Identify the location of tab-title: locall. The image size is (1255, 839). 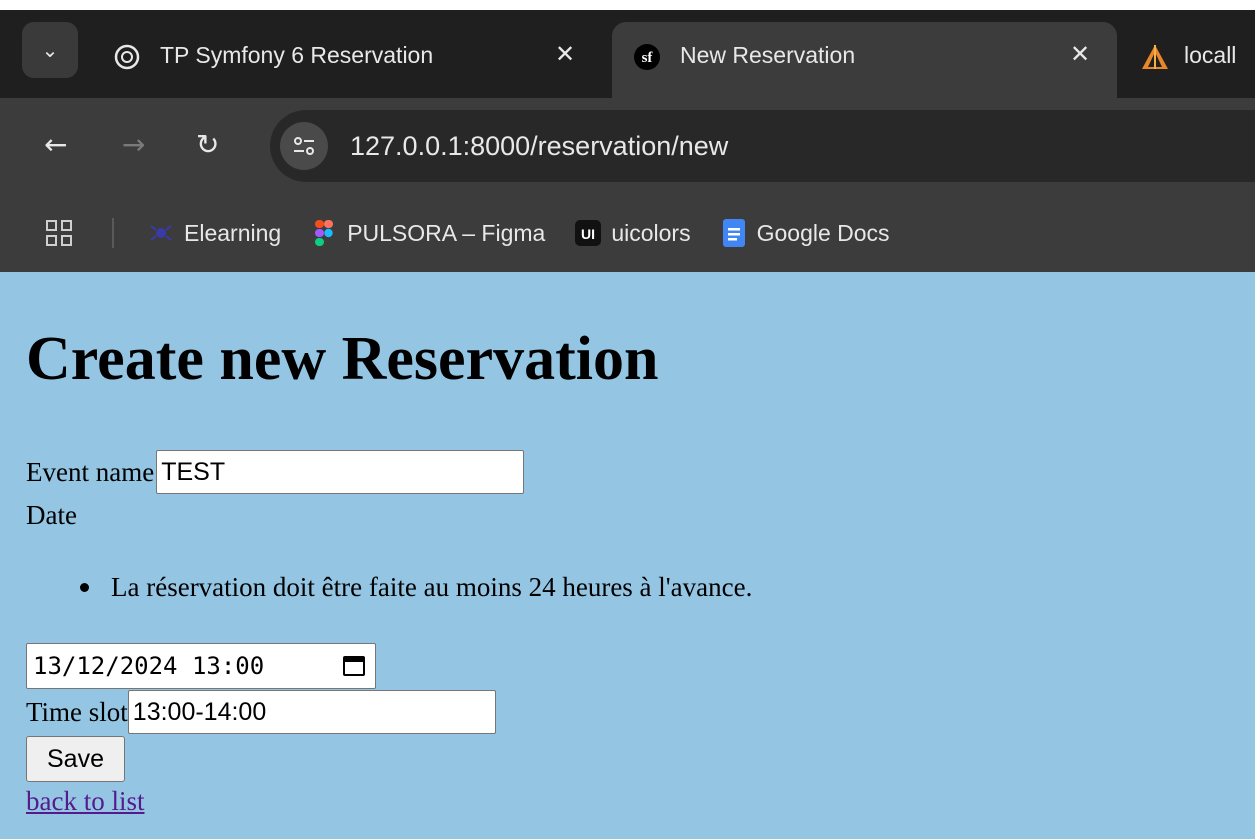
(1210, 55).